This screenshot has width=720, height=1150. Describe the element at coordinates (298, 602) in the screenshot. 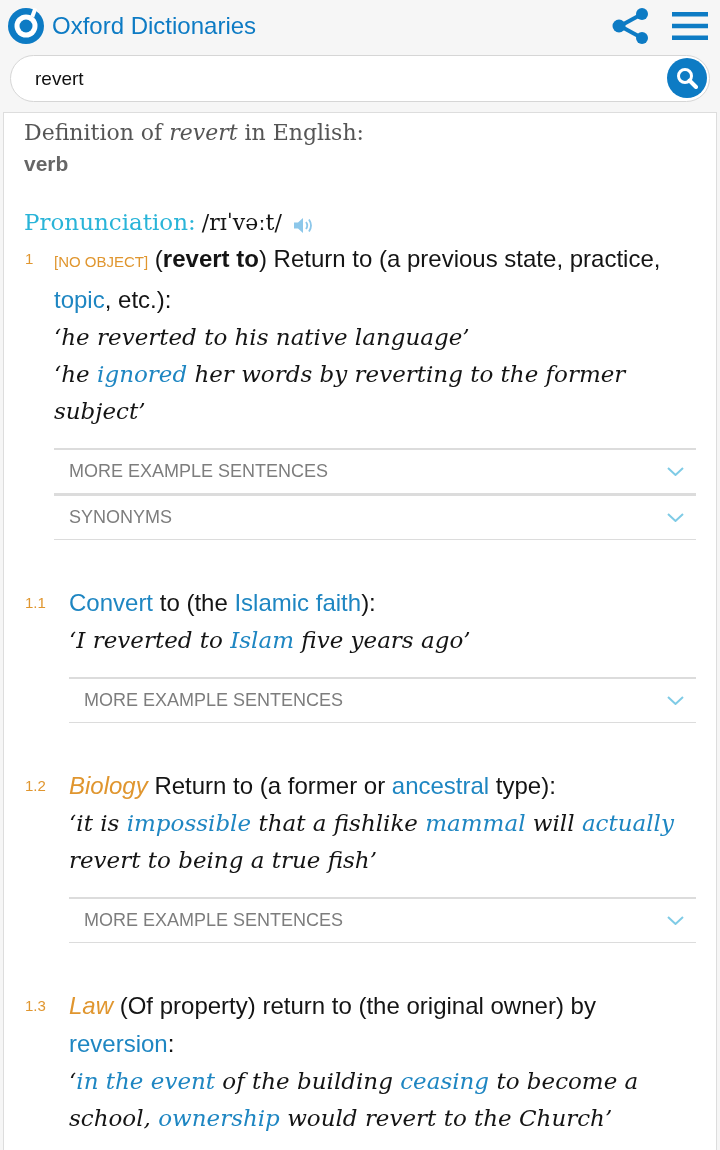

I see `word-link: Islamic faith` at that location.